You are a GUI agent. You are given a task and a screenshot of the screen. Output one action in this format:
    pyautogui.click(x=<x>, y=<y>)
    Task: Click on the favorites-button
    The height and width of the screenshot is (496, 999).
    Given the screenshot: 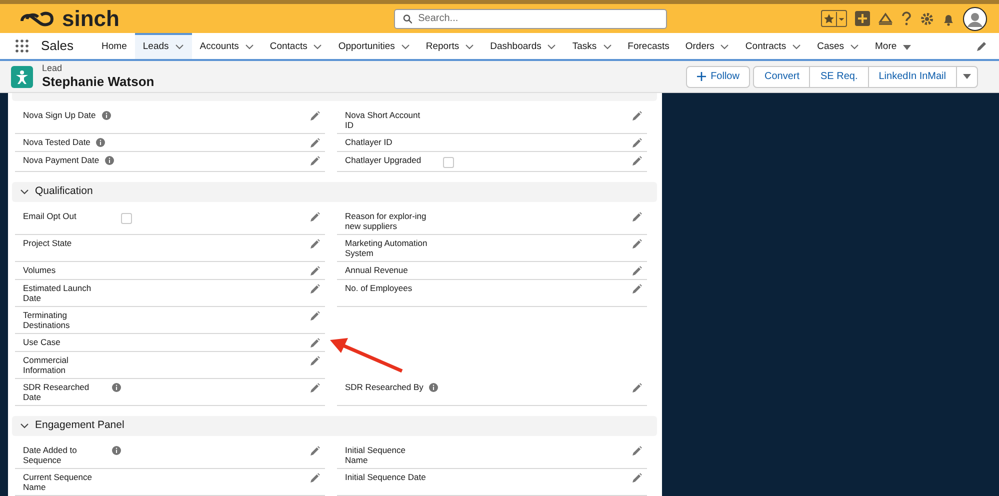 What is the action you would take?
    pyautogui.click(x=834, y=18)
    